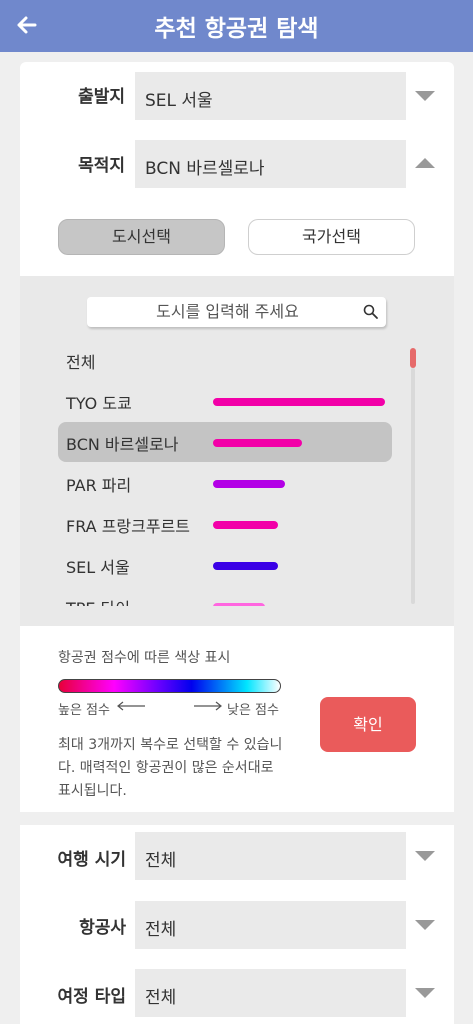  Describe the element at coordinates (270, 164) in the screenshot. I see `destination-select: BCN 바르셀로나` at that location.